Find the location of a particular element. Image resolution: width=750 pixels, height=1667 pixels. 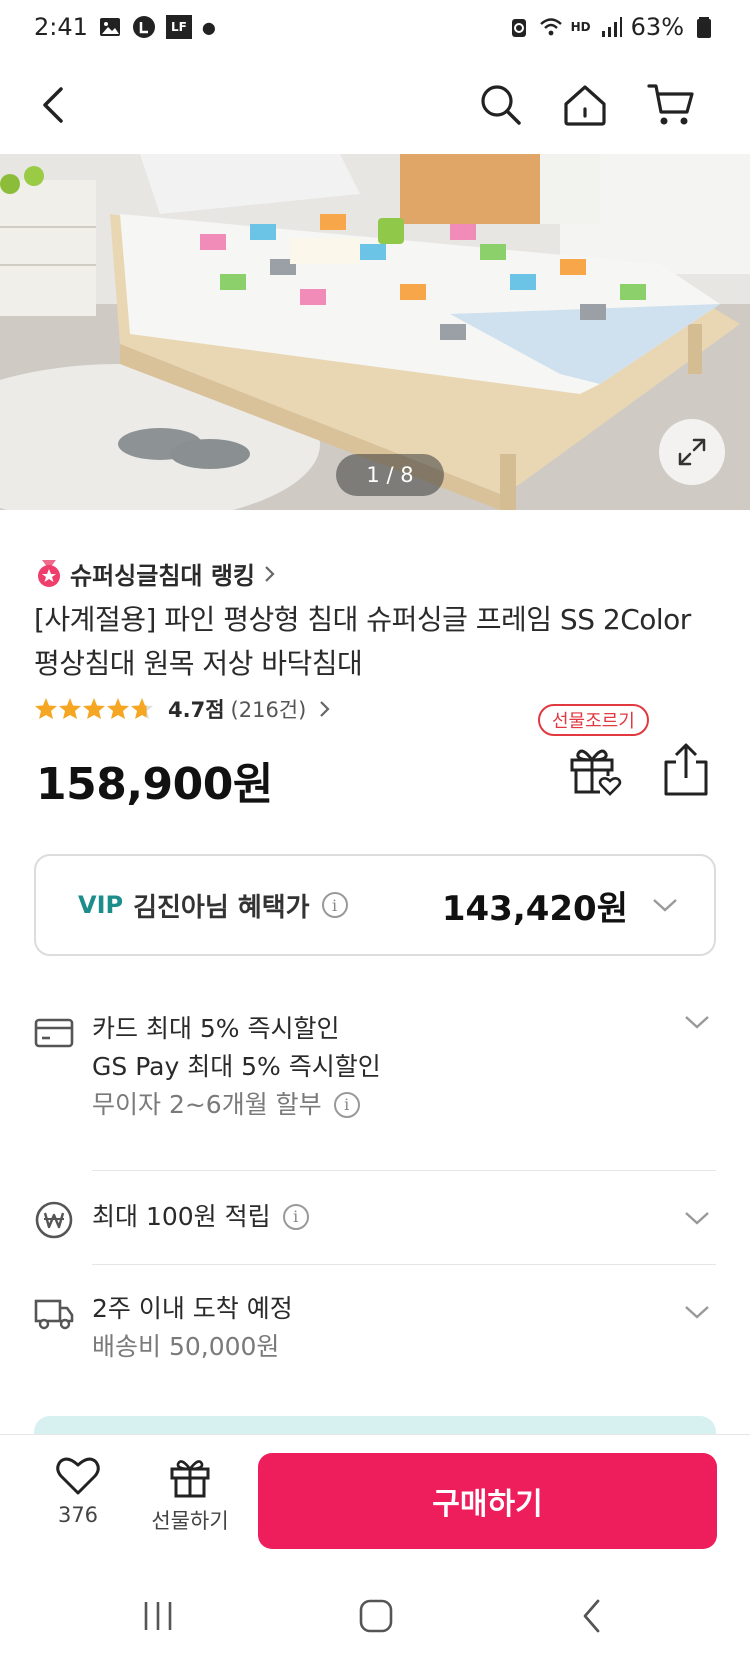

gift-button: 선물하기 is located at coordinates (190, 1505).